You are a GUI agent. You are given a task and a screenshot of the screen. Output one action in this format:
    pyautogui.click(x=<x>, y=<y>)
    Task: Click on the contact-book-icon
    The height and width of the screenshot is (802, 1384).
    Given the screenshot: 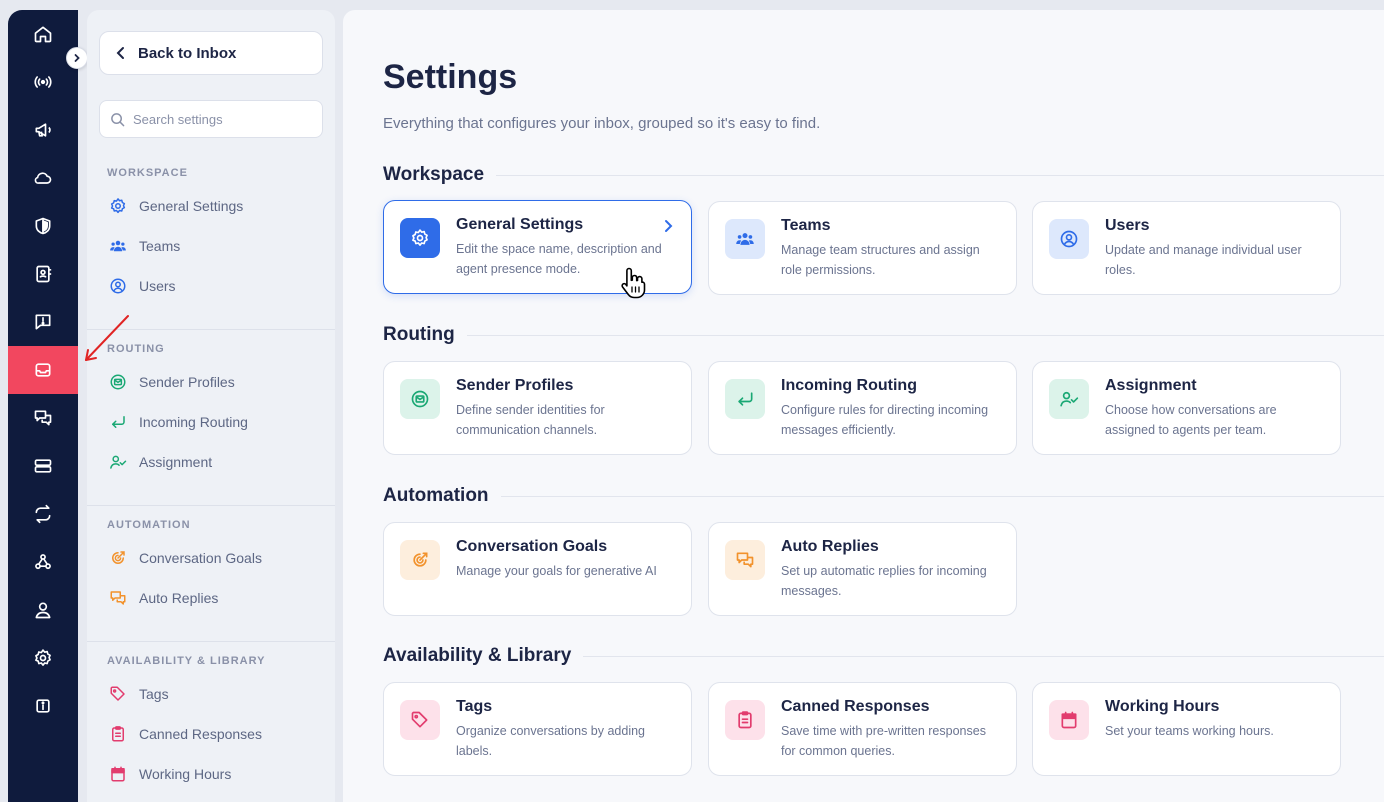 What is the action you would take?
    pyautogui.click(x=44, y=274)
    